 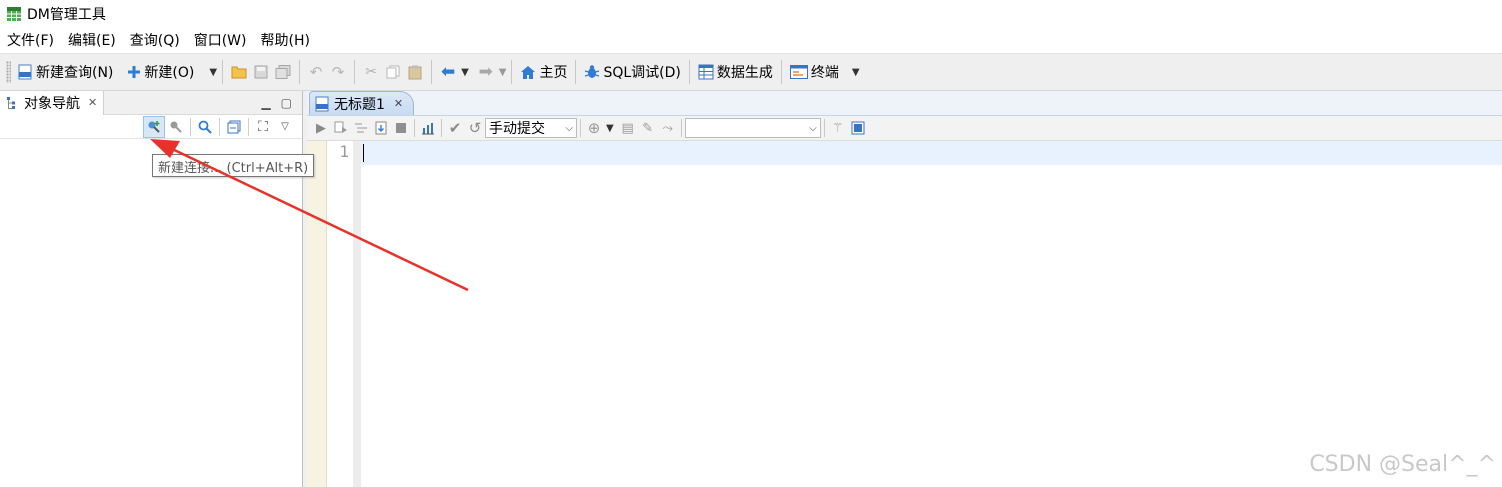 I want to click on editor-toolbar: ▶ ✔ ↺ 手动提交 ⌵ ⊕ ▼ ▤ ✎ ⤳ ⌵ ⚚, so click(x=904, y=128).